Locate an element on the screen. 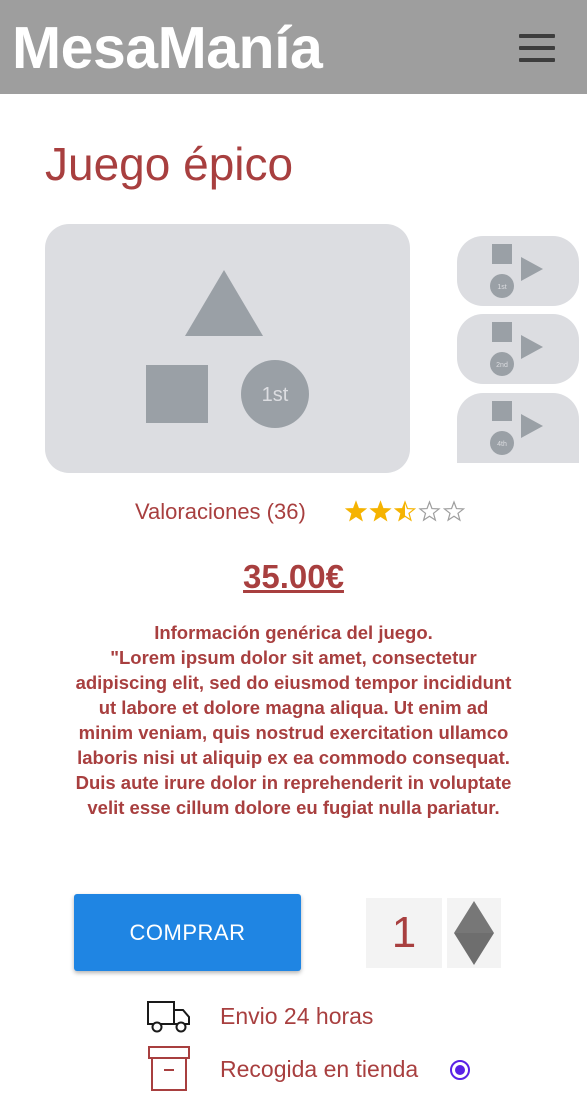 This screenshot has height=1117, width=587. quantity-value: 1 is located at coordinates (404, 933).